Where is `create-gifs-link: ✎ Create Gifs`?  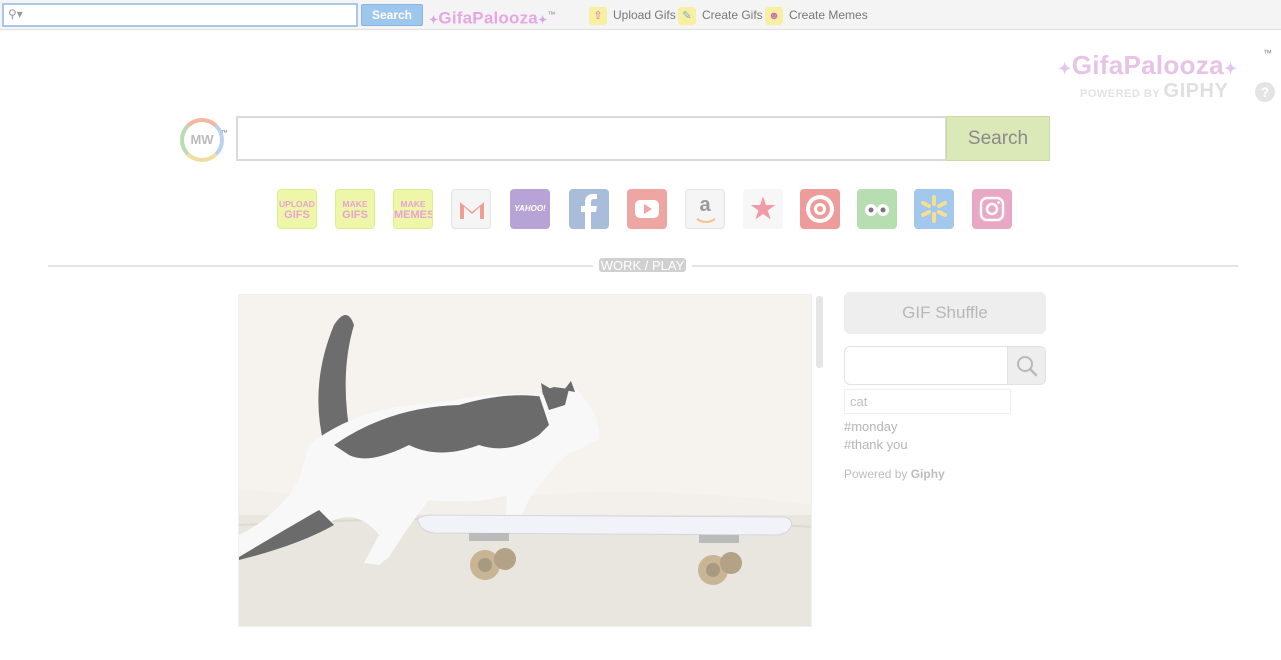
create-gifs-link: ✎ Create Gifs is located at coordinates (720, 15).